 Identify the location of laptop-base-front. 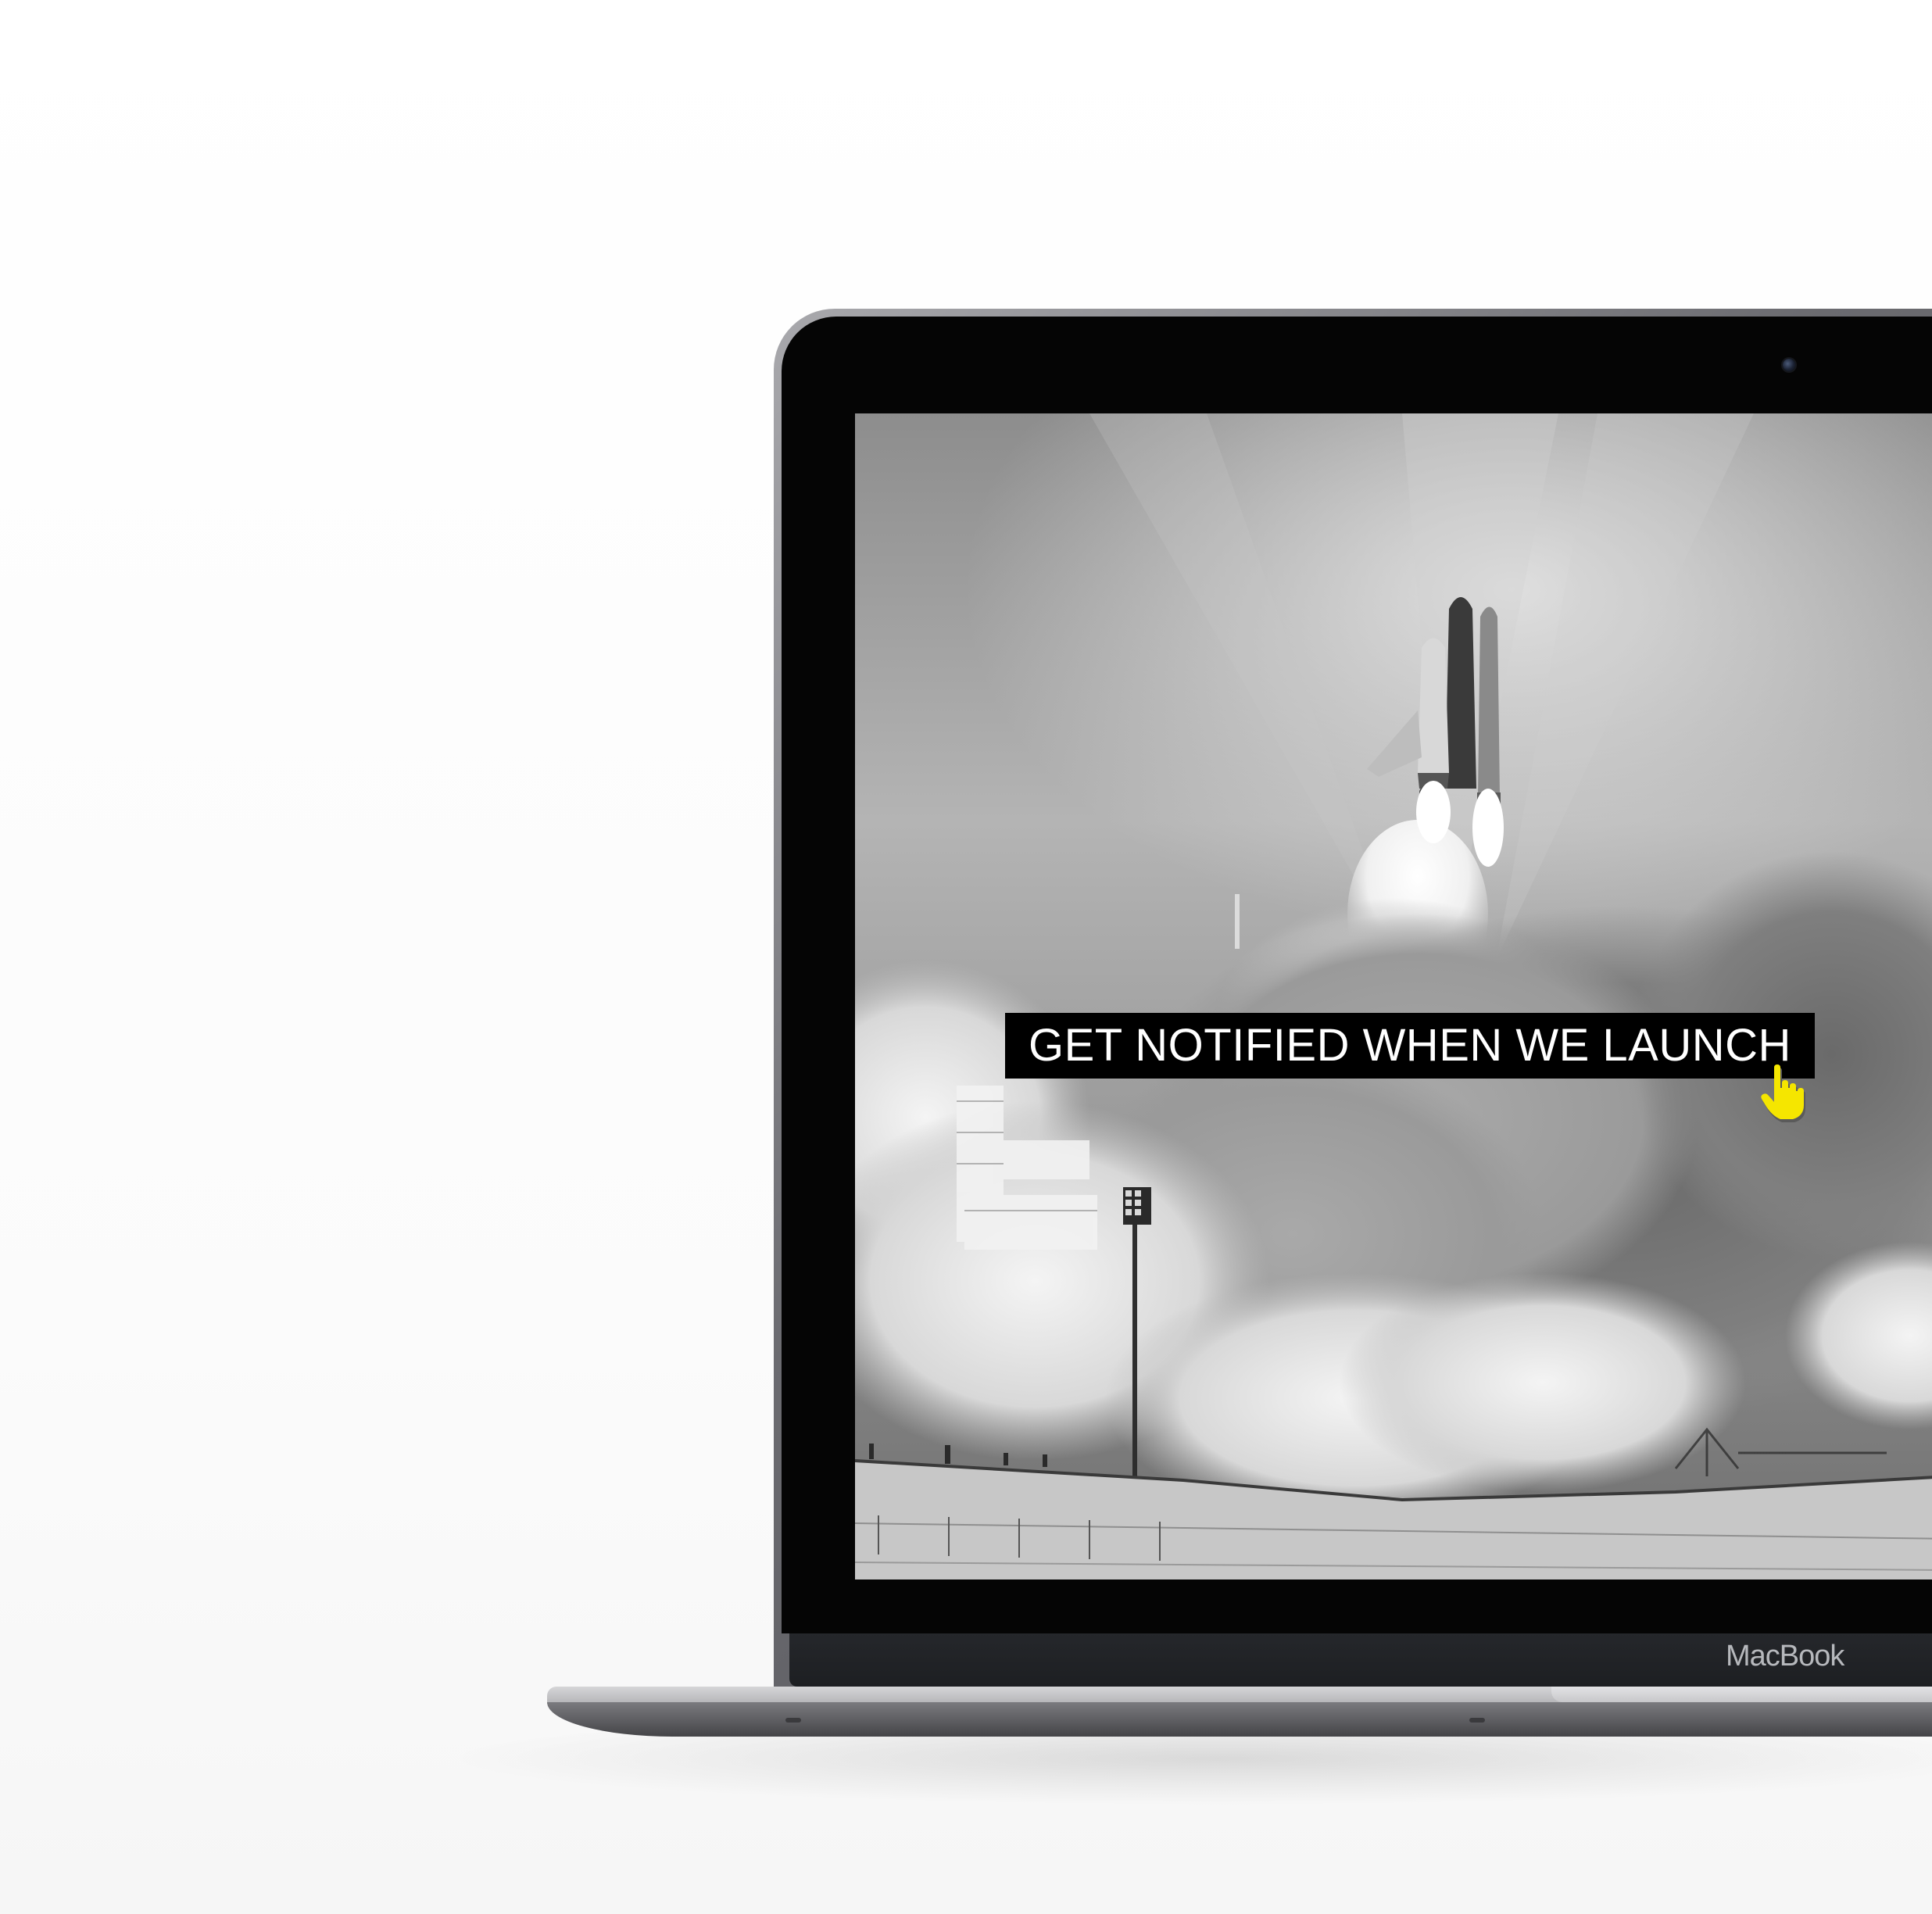
(1239, 1720).